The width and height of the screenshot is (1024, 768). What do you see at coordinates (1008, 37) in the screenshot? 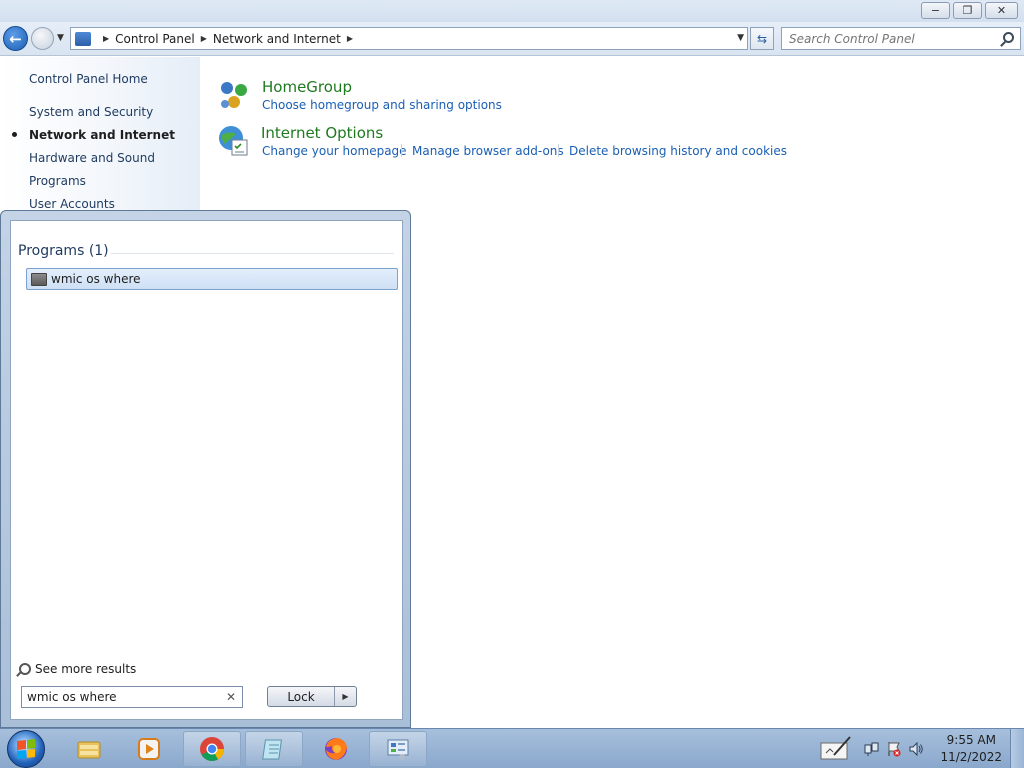
I see `search-icon` at bounding box center [1008, 37].